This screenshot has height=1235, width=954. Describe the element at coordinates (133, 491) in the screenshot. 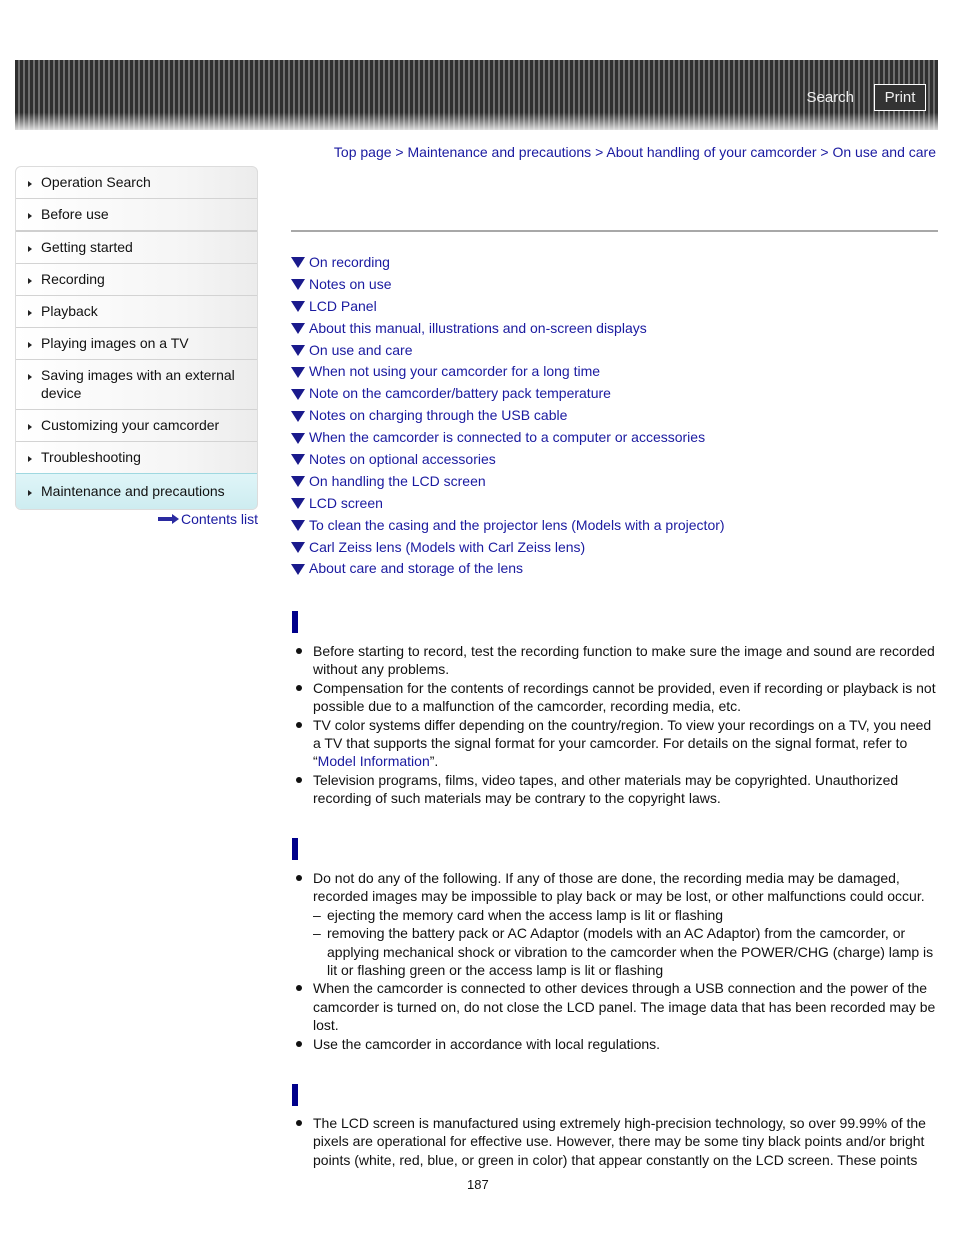

I see `sidebar-item-label: Maintenance and precautions` at that location.